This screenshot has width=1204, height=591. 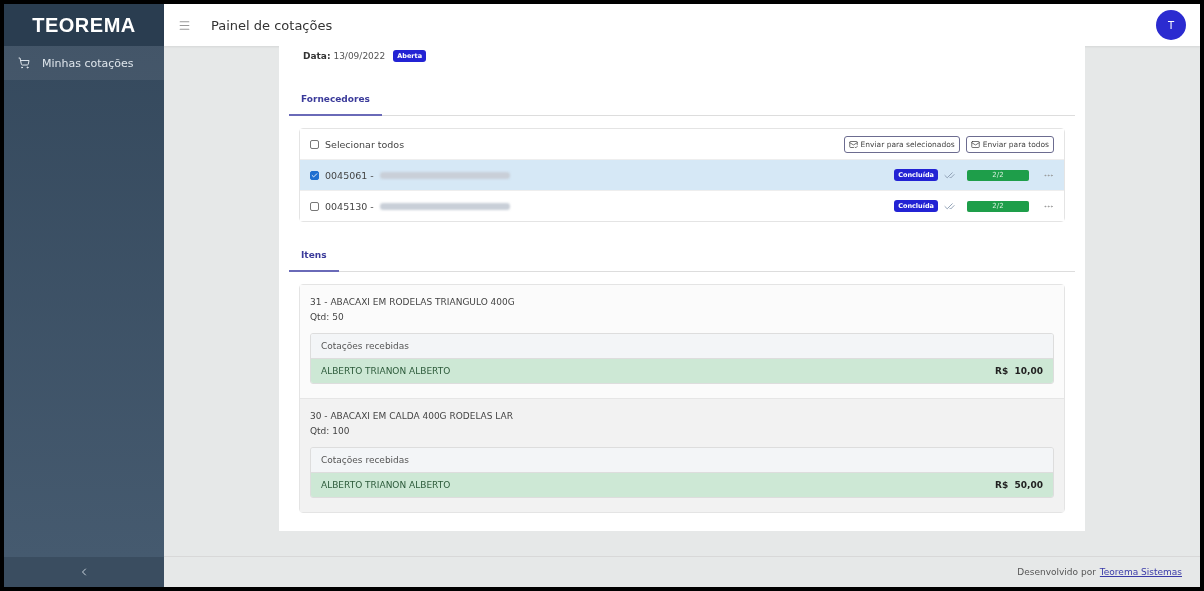 What do you see at coordinates (413, 302) in the screenshot?
I see `item-title: 31 - ABACAXI EM RODELAS TRIANGULO 400G` at bounding box center [413, 302].